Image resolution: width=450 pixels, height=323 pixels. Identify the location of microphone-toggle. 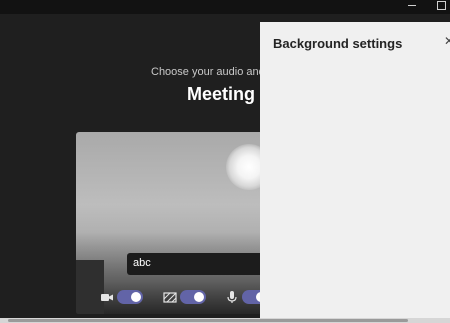
(251, 297).